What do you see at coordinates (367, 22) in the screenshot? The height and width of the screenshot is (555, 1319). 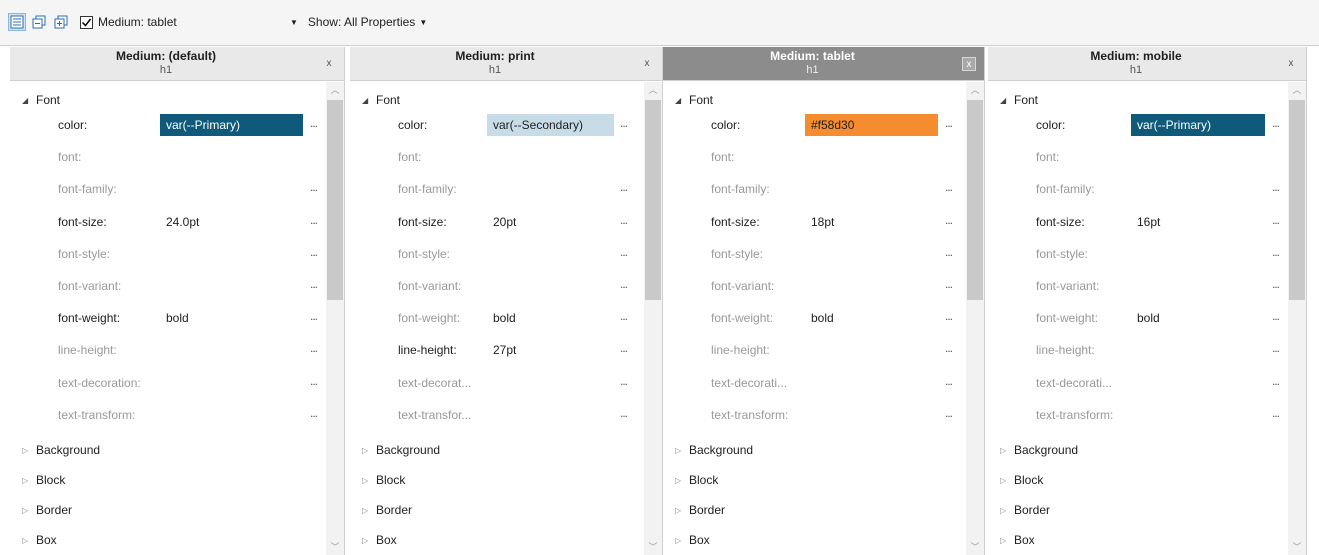 I see `show-properties-dropdown: Show: All Properties ▼` at bounding box center [367, 22].